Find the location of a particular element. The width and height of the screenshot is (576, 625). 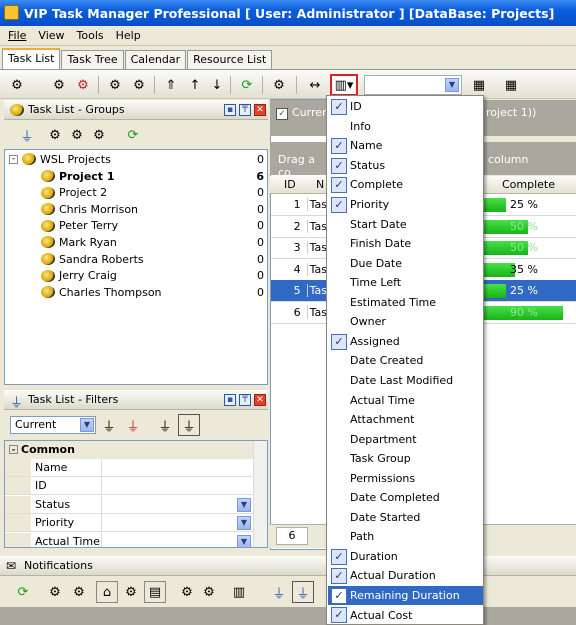

tab-task-tree: Task Tree is located at coordinates (92, 59).